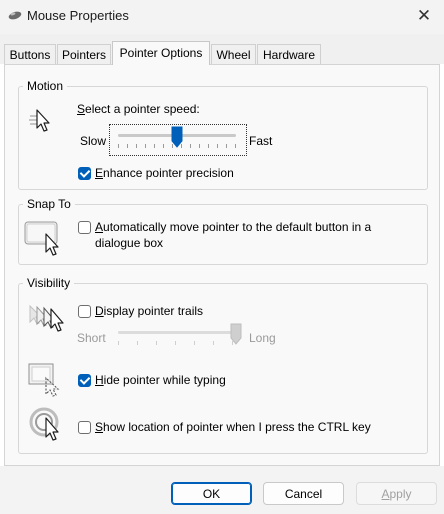 Image resolution: width=444 pixels, height=514 pixels. What do you see at coordinates (93, 141) in the screenshot?
I see `slow-label: Slow` at bounding box center [93, 141].